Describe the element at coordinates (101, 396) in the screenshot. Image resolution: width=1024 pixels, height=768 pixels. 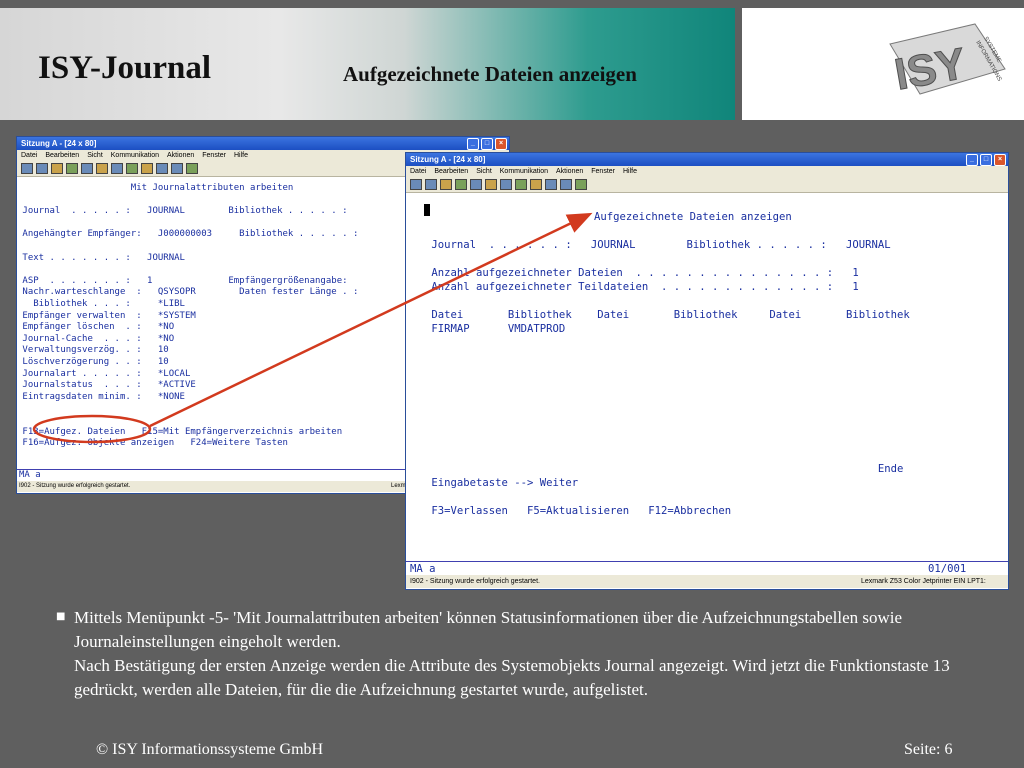
I see `screen-line: Eintragsdaten minim. : *NONE` at that location.